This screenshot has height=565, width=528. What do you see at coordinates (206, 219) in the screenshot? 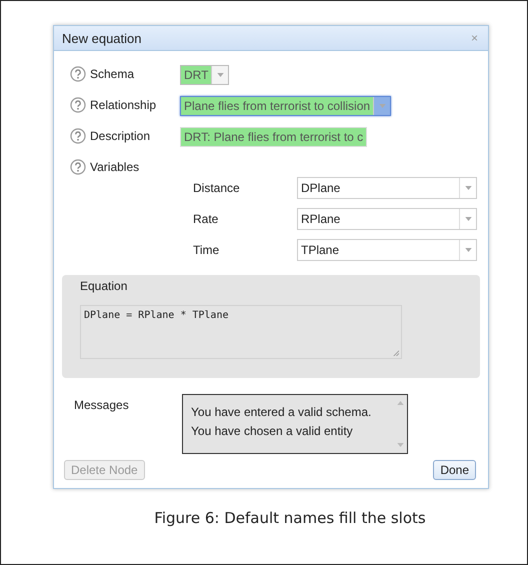
I see `variable-label: Rate` at bounding box center [206, 219].